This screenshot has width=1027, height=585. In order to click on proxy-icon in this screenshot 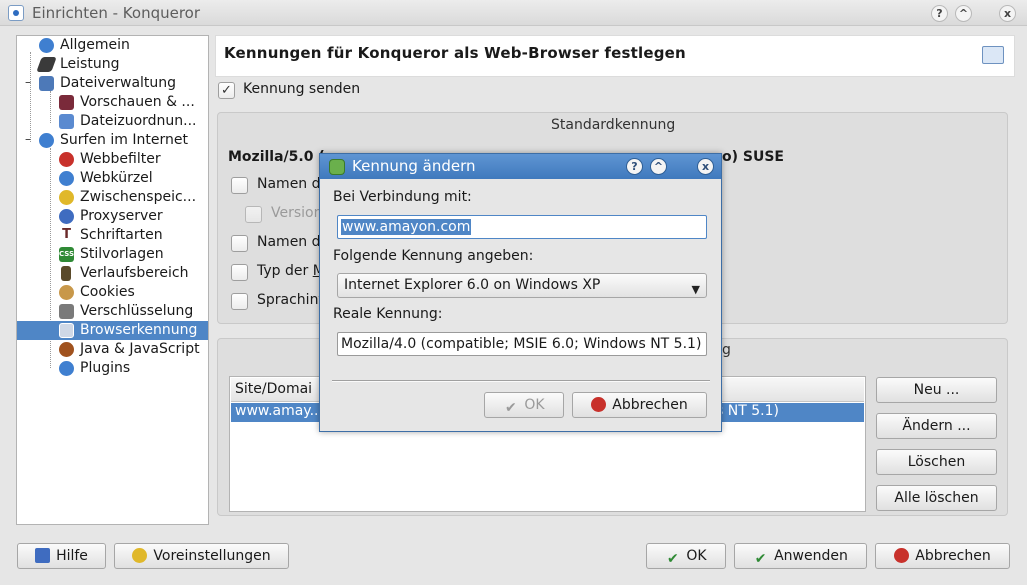, I will do `click(66, 216)`.